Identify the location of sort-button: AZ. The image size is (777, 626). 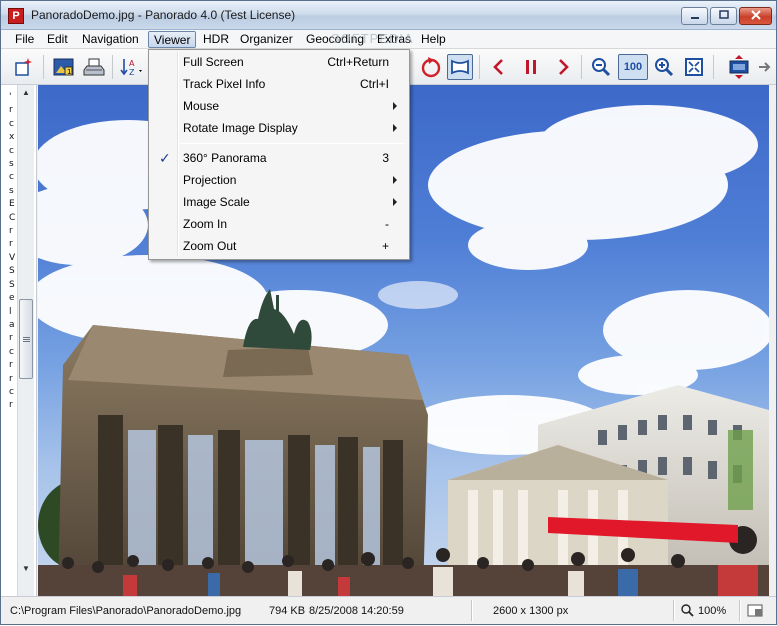
(132, 67).